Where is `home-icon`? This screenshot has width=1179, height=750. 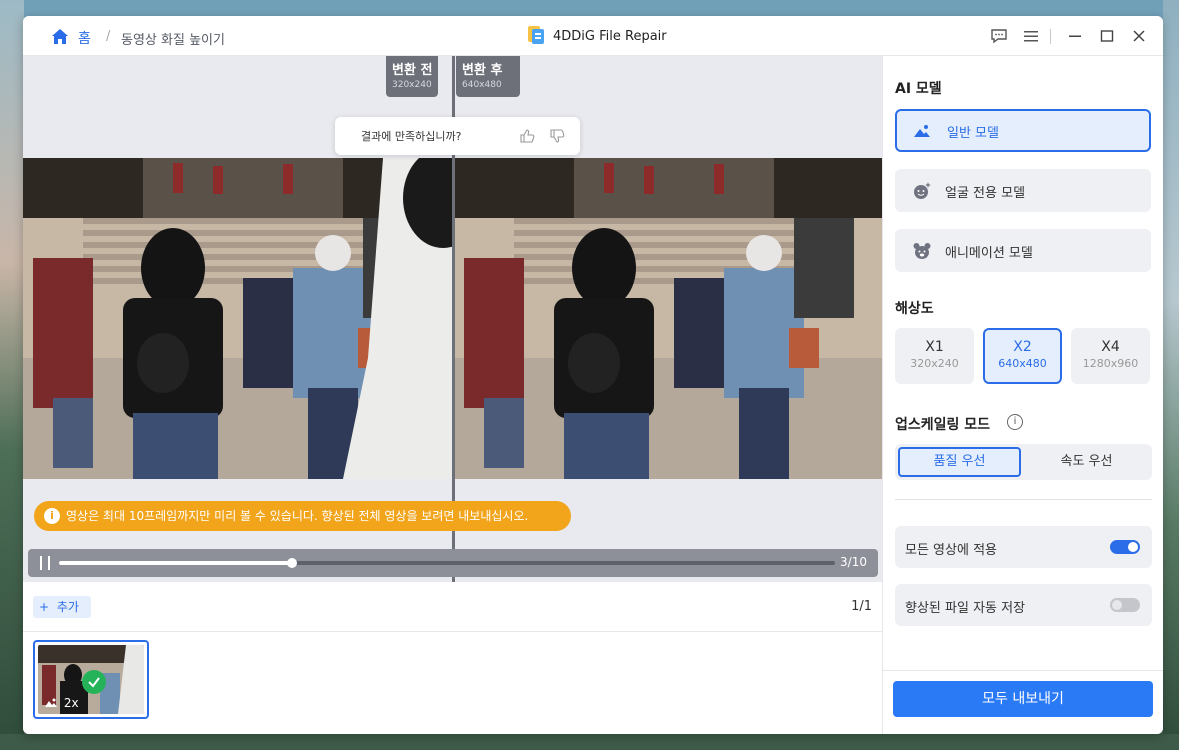 home-icon is located at coordinates (60, 36).